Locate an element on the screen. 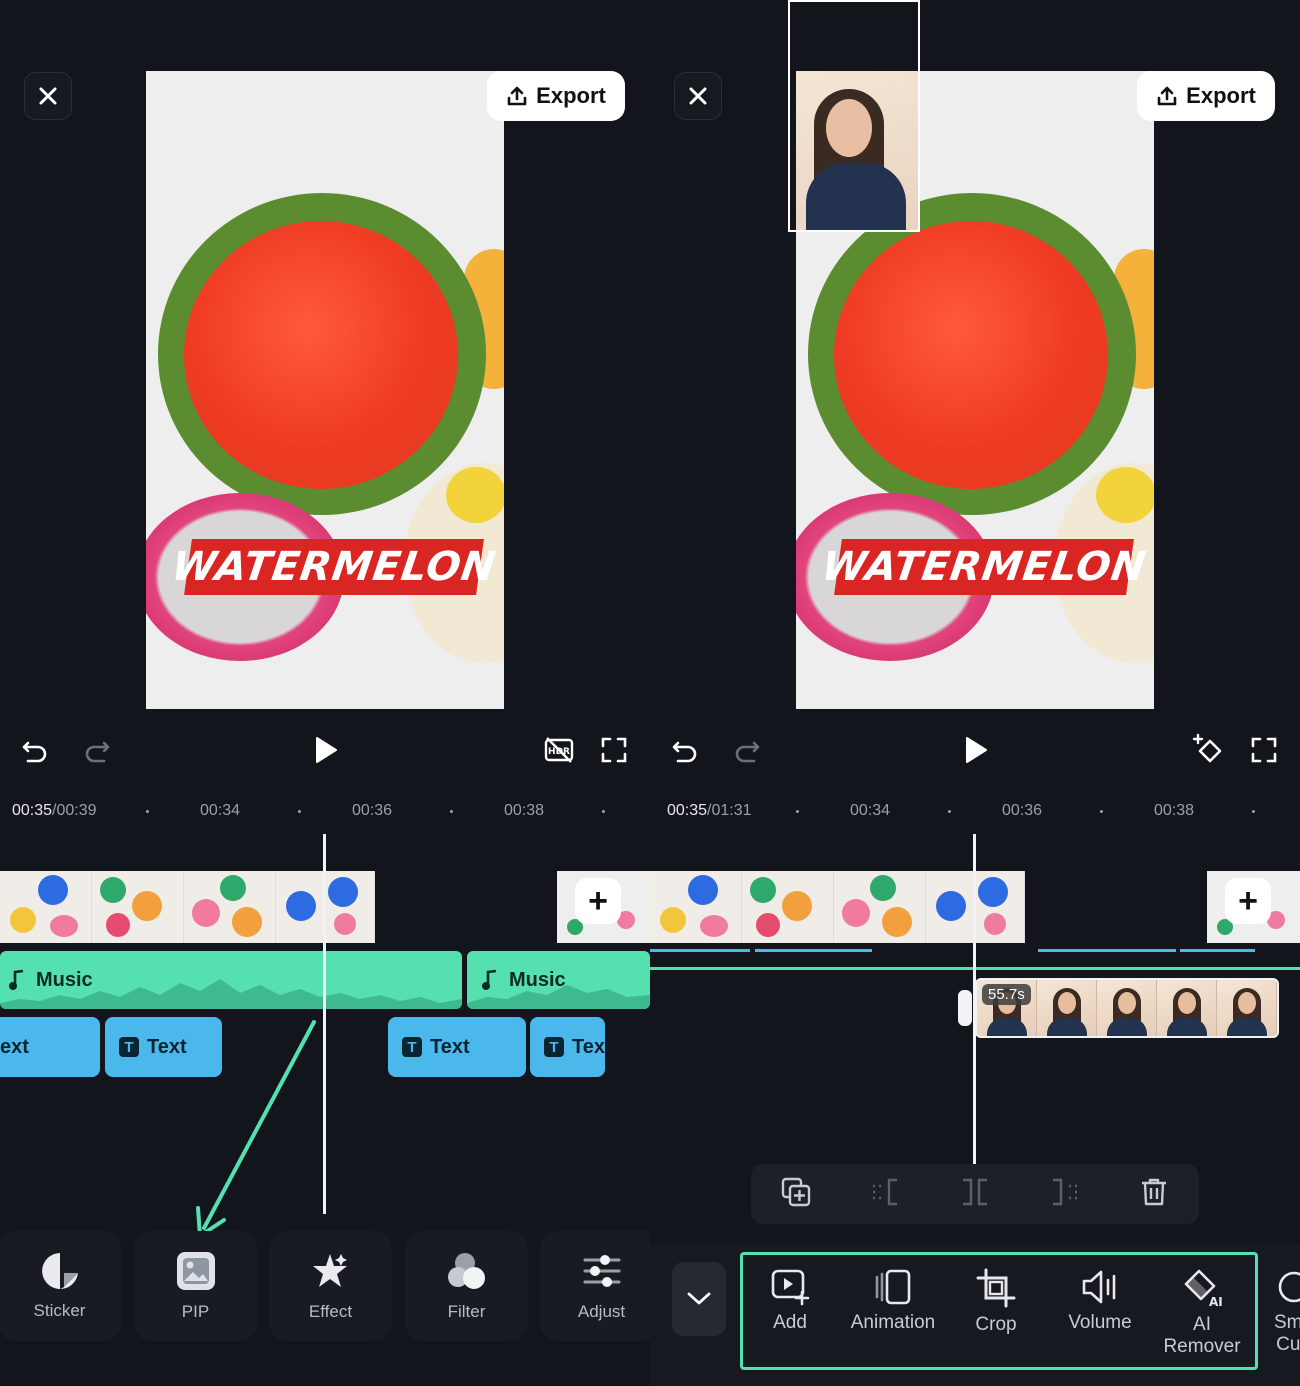 The height and width of the screenshot is (1386, 1300). split-button is located at coordinates (975, 1194).